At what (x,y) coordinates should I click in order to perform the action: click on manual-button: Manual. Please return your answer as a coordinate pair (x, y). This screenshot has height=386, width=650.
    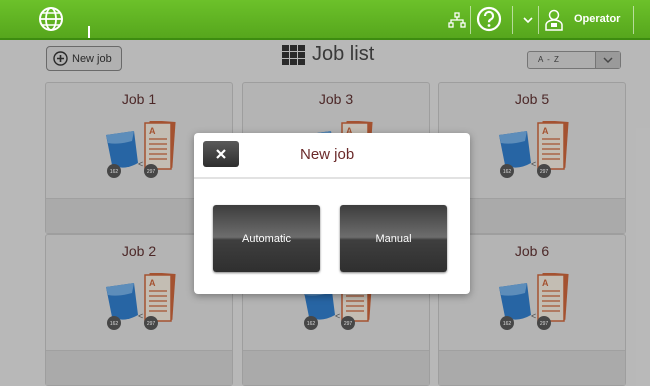
    Looking at the image, I should click on (393, 238).